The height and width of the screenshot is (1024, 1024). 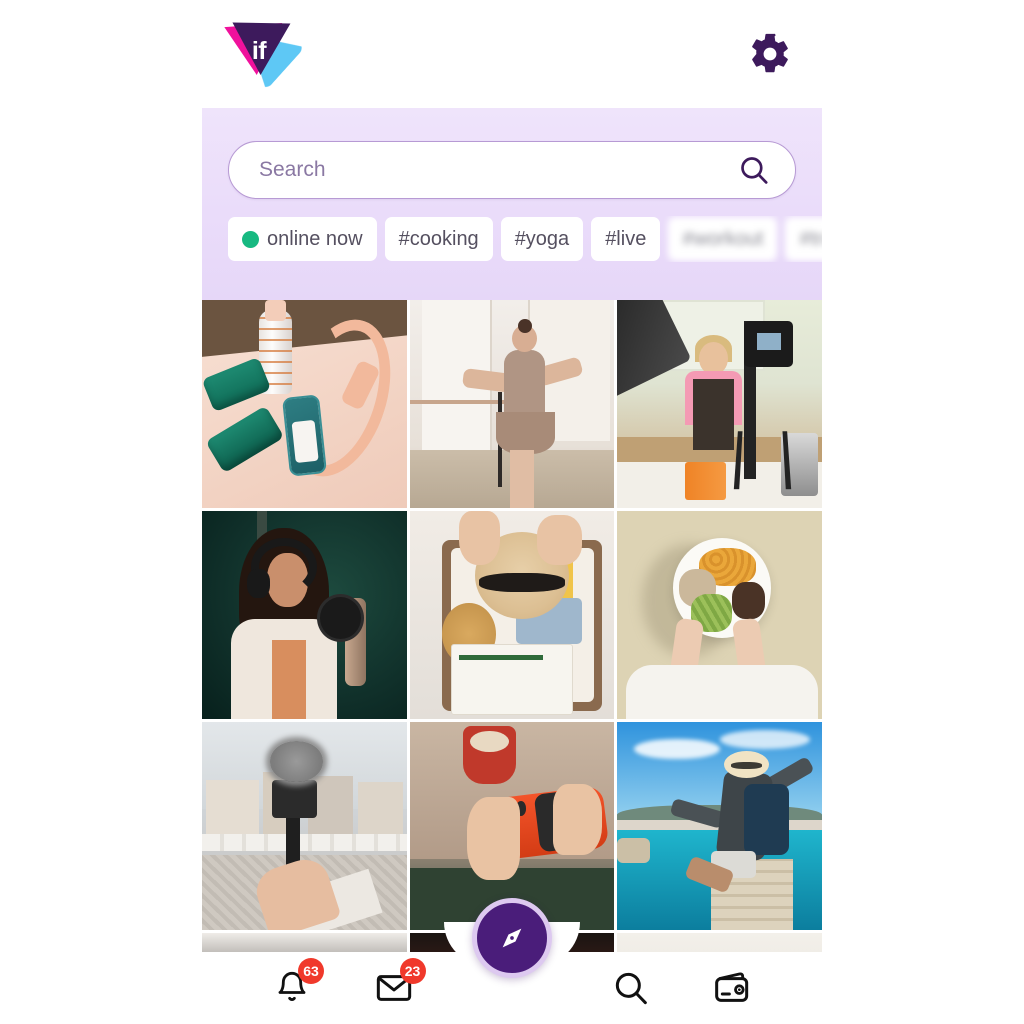 I want to click on filter-chip-live: #live, so click(x=626, y=239).